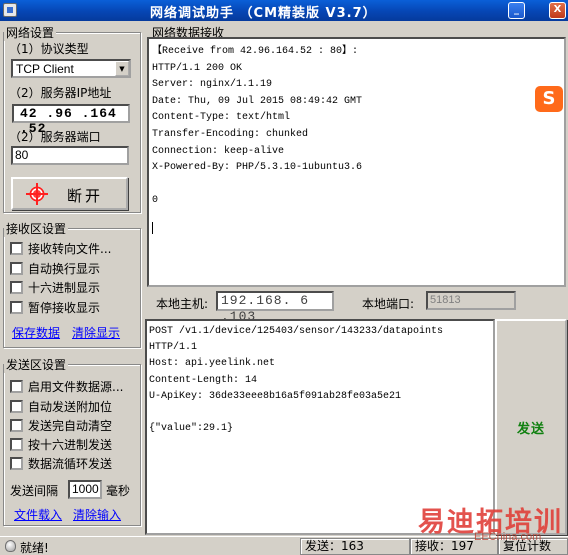 The image size is (568, 555). Describe the element at coordinates (10, 10) in the screenshot. I see `app-icon` at that location.